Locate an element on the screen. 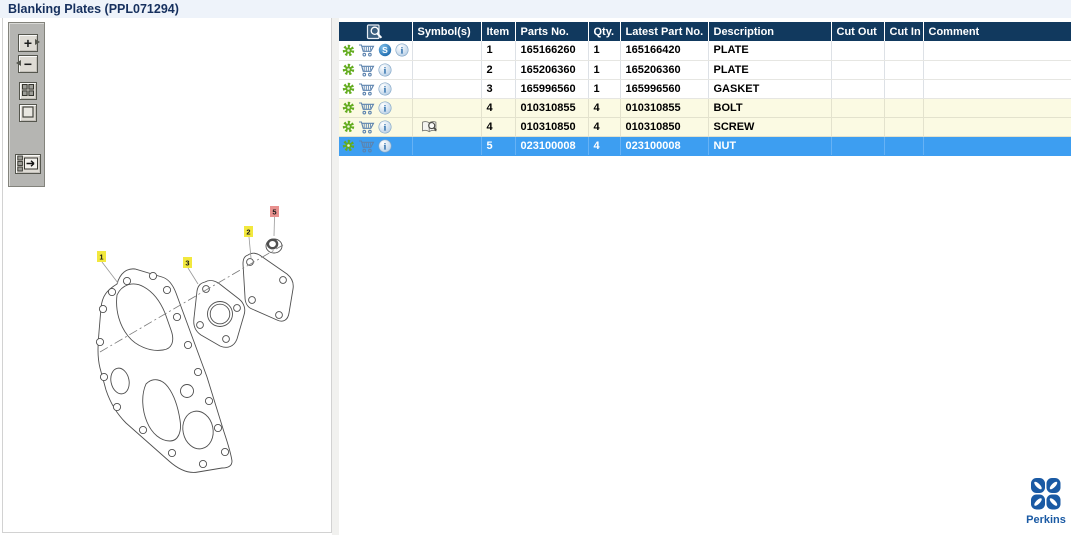  perkins-logo-mark: Perkins is located at coordinates (1046, 502).